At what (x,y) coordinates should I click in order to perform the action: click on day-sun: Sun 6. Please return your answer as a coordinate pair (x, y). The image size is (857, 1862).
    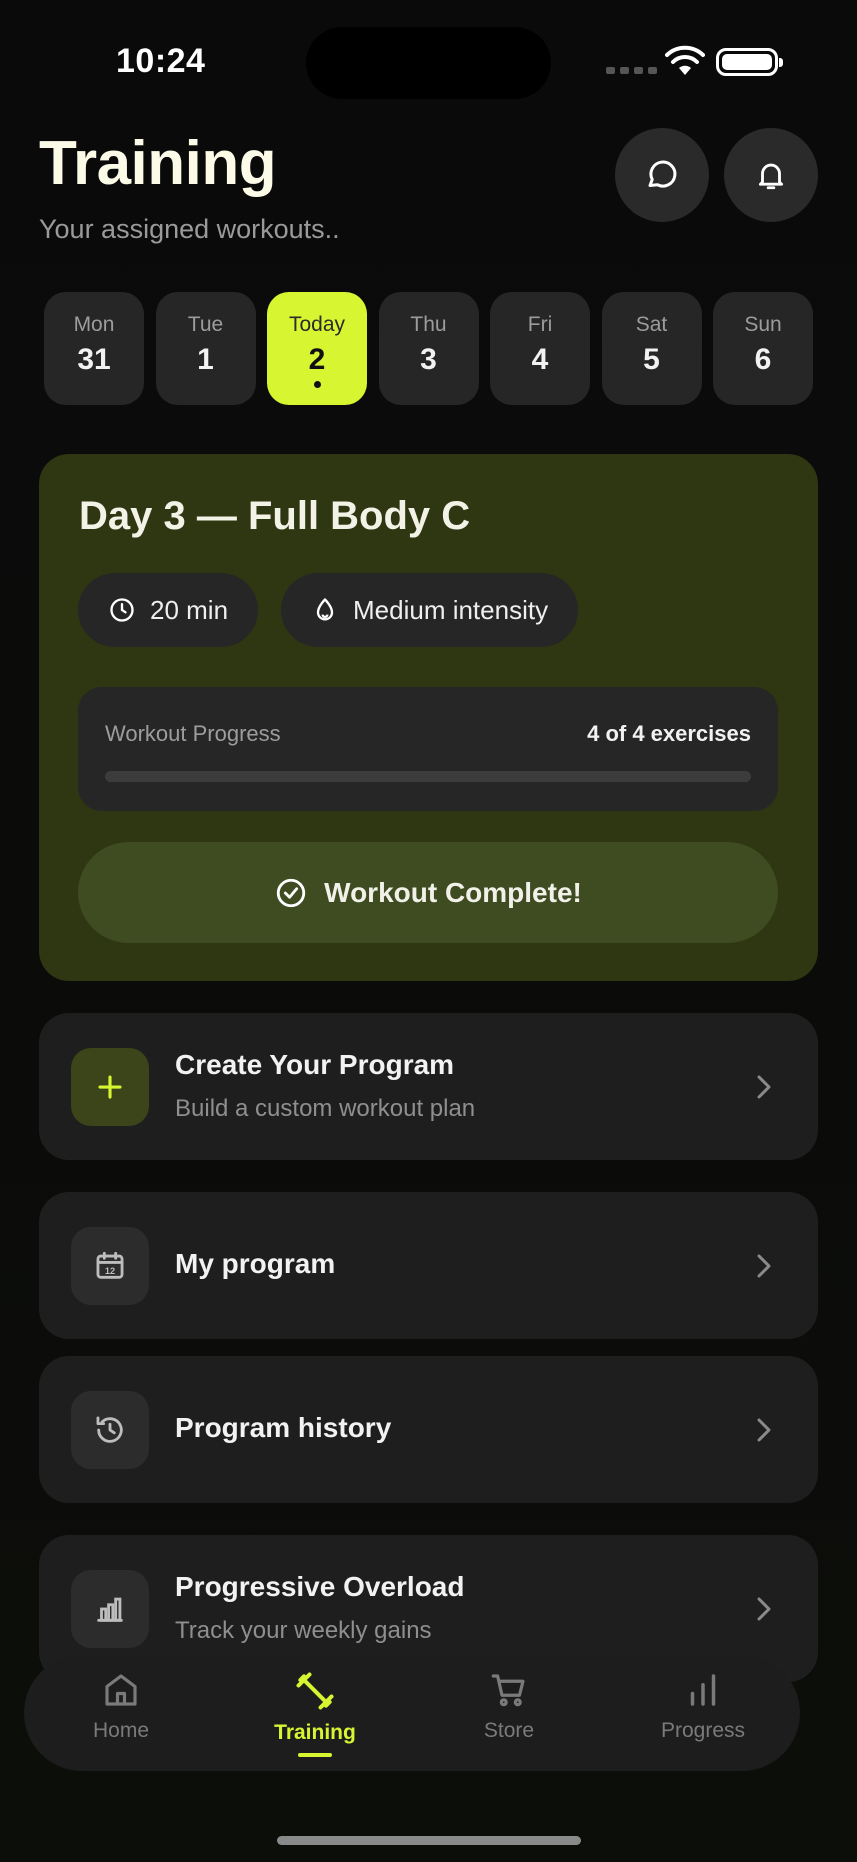
    Looking at the image, I should click on (763, 348).